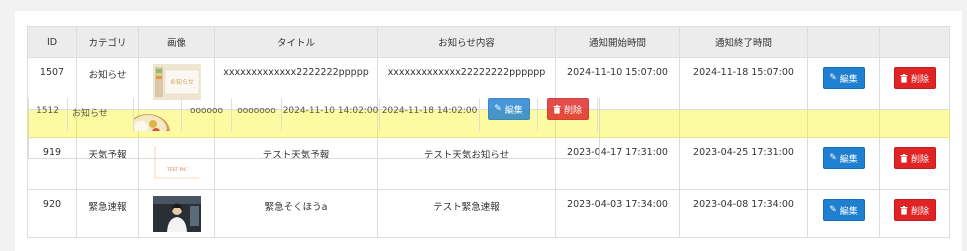 The image size is (967, 251). I want to click on bento-thumbnail, so click(152, 122).